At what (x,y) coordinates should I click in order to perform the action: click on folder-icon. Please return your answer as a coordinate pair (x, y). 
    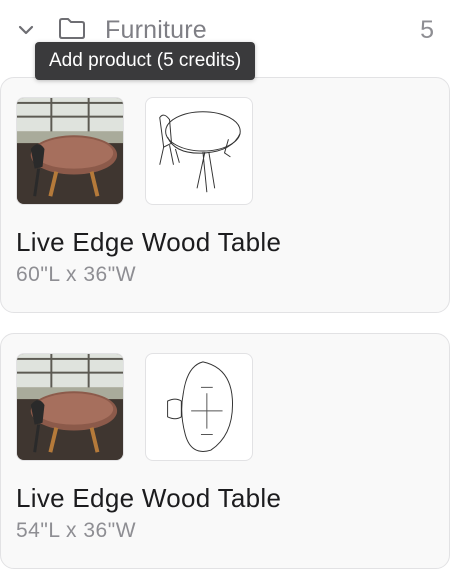
    Looking at the image, I should click on (72, 28).